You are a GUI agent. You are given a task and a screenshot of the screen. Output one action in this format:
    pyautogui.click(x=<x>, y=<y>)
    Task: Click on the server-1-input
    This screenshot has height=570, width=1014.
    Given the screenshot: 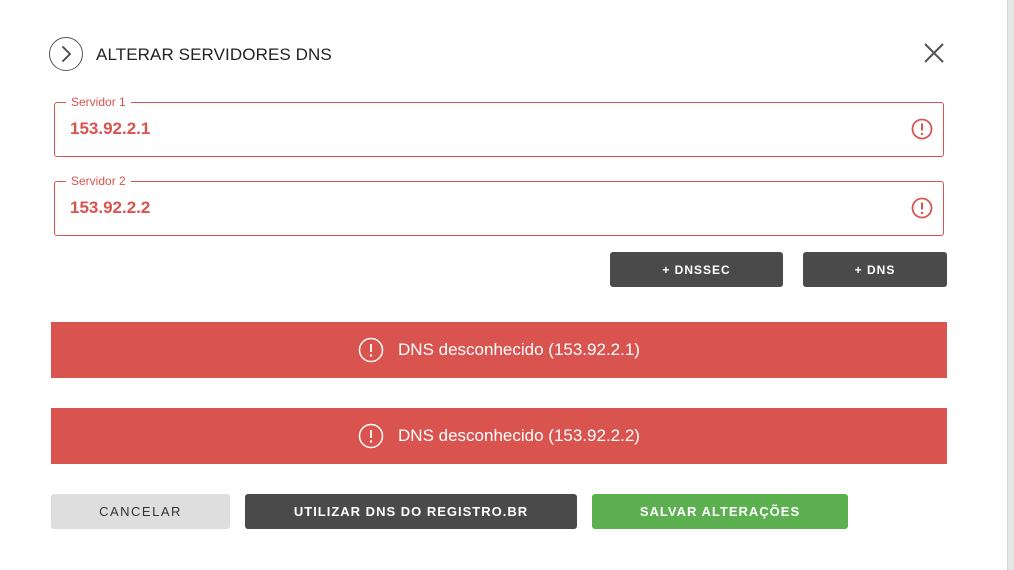 What is the action you would take?
    pyautogui.click(x=470, y=129)
    